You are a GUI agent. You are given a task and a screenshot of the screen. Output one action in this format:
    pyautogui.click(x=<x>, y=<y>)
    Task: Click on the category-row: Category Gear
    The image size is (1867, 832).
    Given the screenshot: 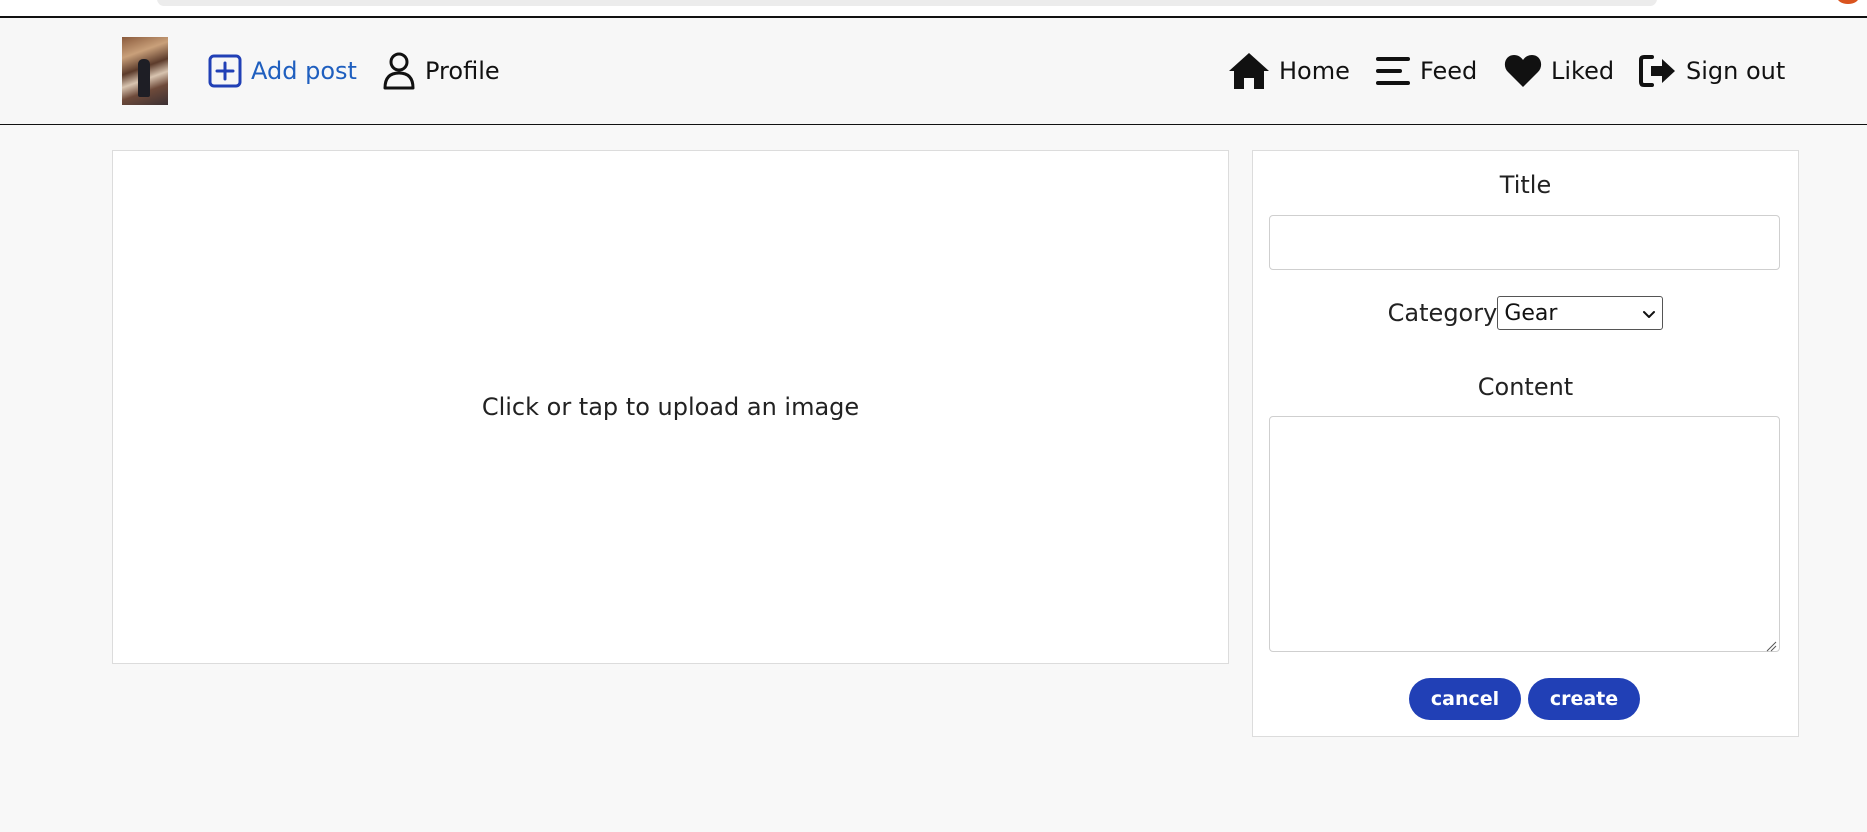 What is the action you would take?
    pyautogui.click(x=1525, y=313)
    